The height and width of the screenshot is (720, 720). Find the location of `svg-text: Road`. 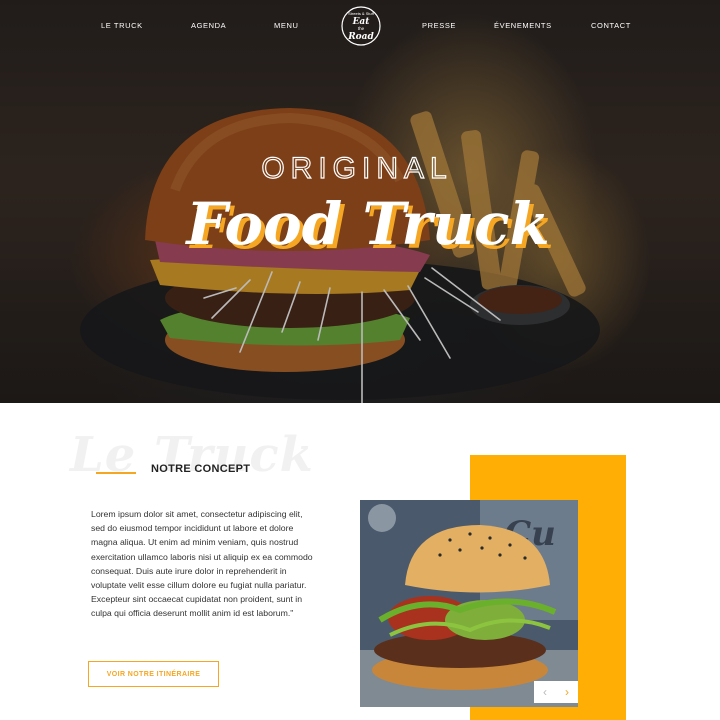

svg-text: Road is located at coordinates (360, 37).